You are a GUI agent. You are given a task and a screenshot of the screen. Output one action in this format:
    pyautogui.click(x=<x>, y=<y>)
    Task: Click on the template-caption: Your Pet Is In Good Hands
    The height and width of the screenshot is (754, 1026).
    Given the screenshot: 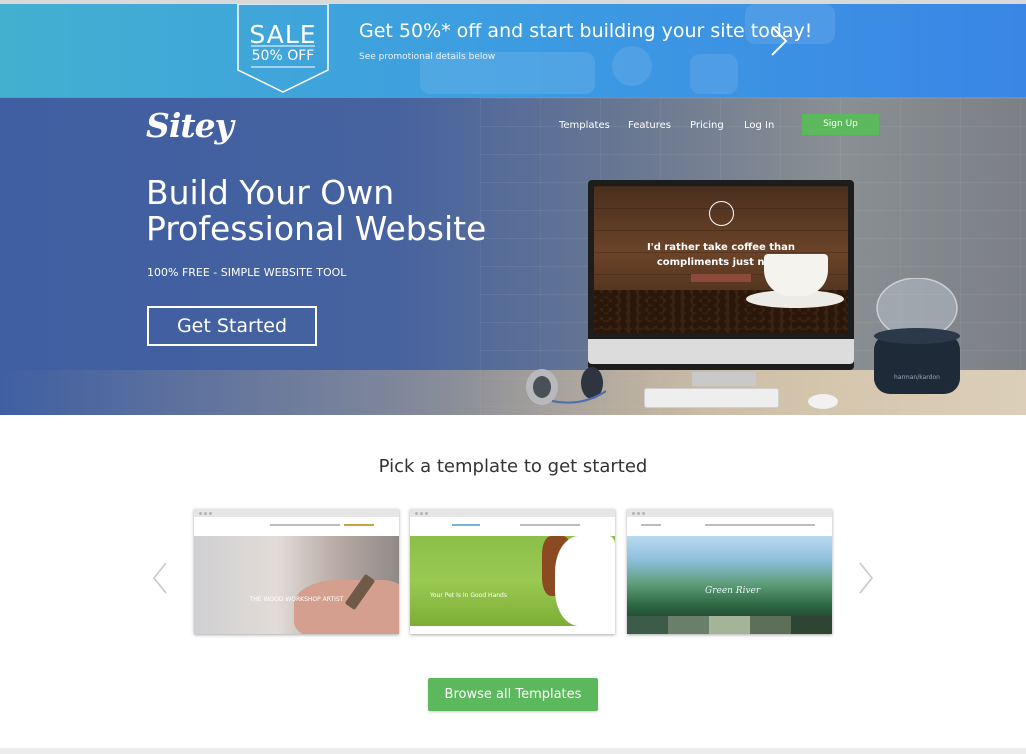 What is the action you would take?
    pyautogui.click(x=468, y=595)
    